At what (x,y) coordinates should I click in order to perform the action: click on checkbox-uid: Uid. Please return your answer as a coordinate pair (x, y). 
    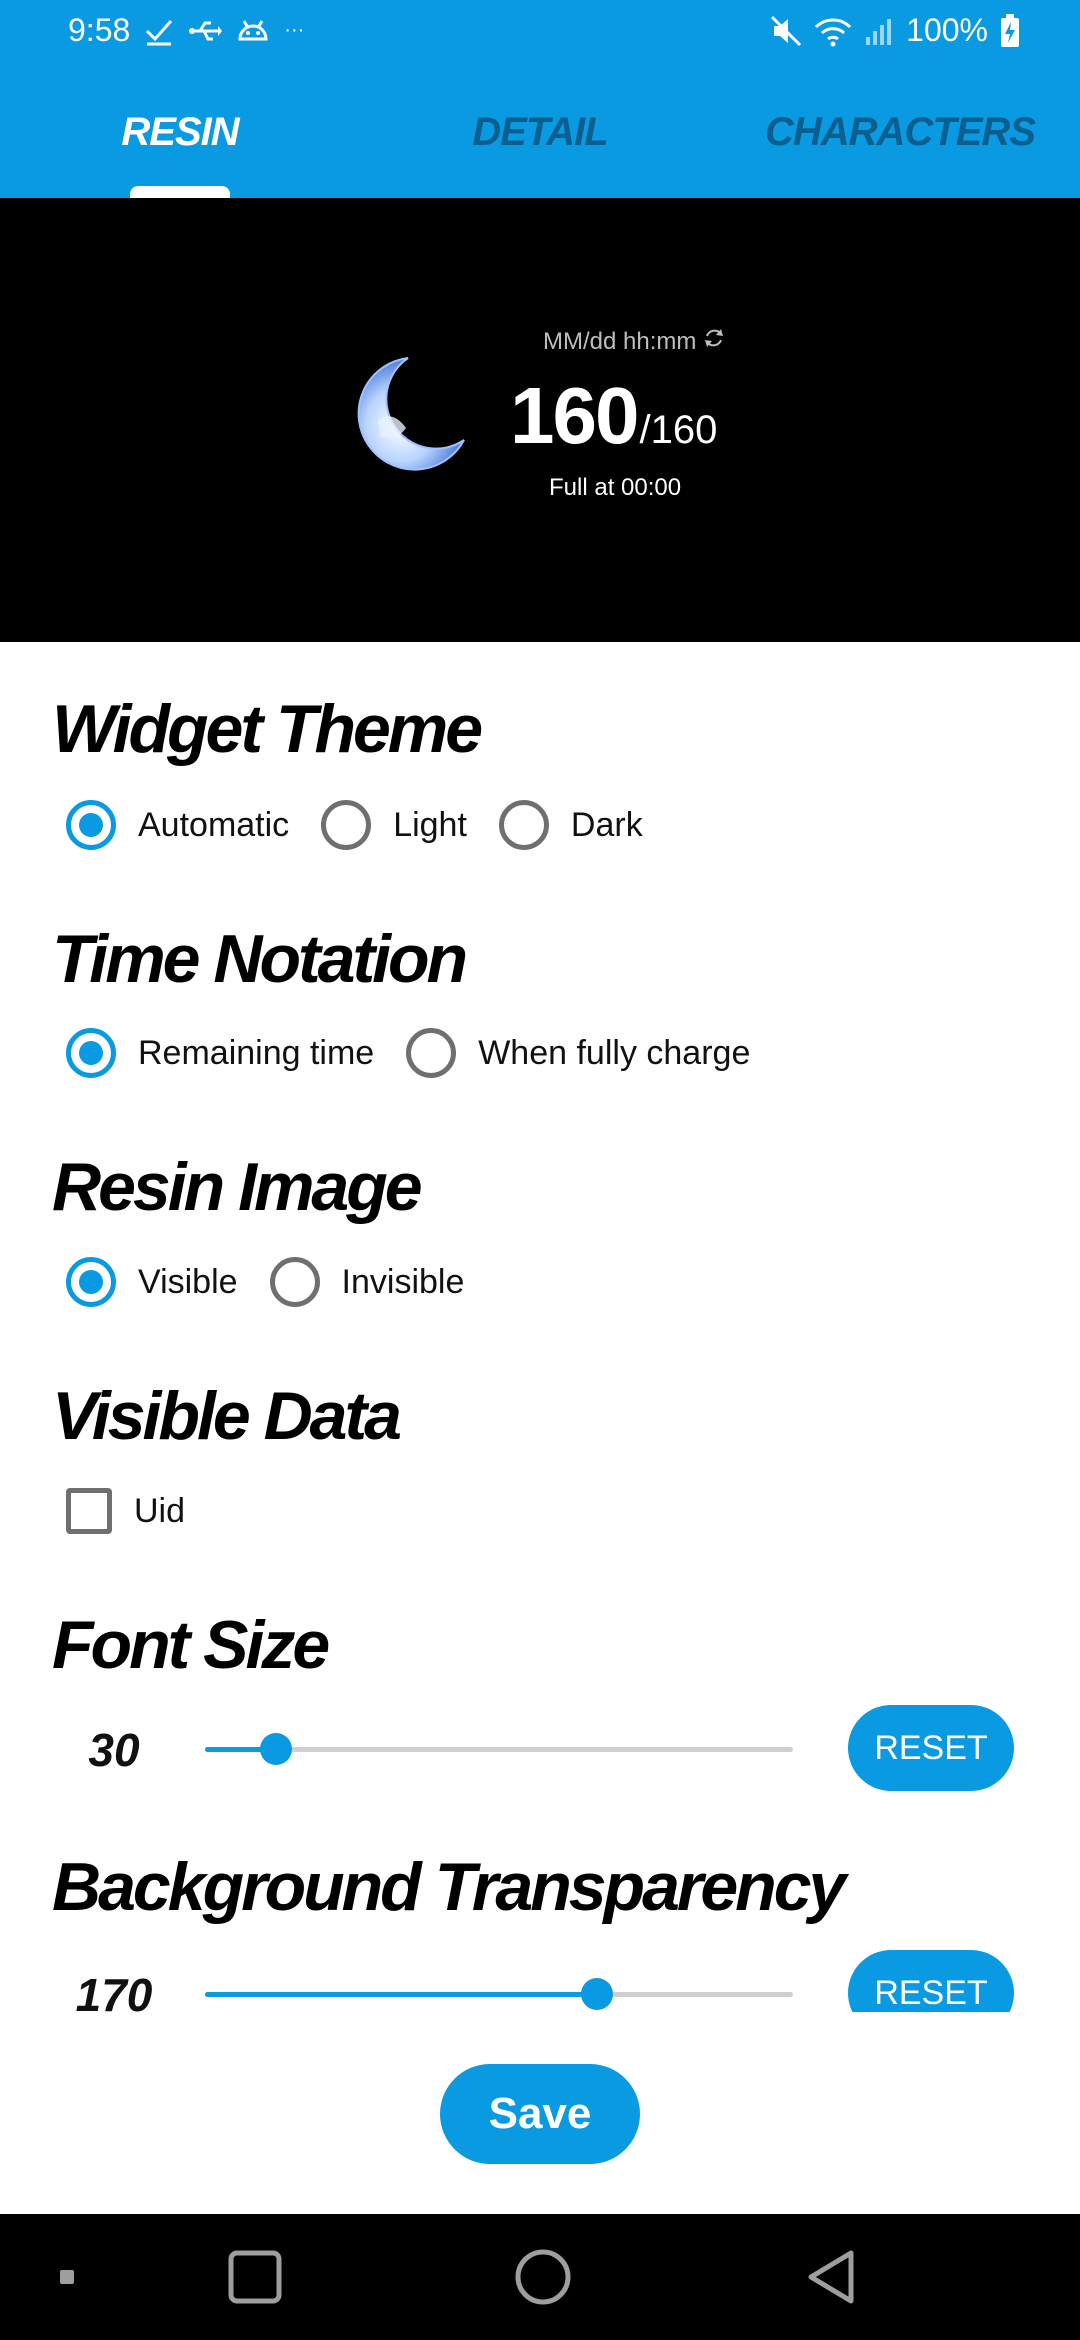
    Looking at the image, I should click on (125, 1511).